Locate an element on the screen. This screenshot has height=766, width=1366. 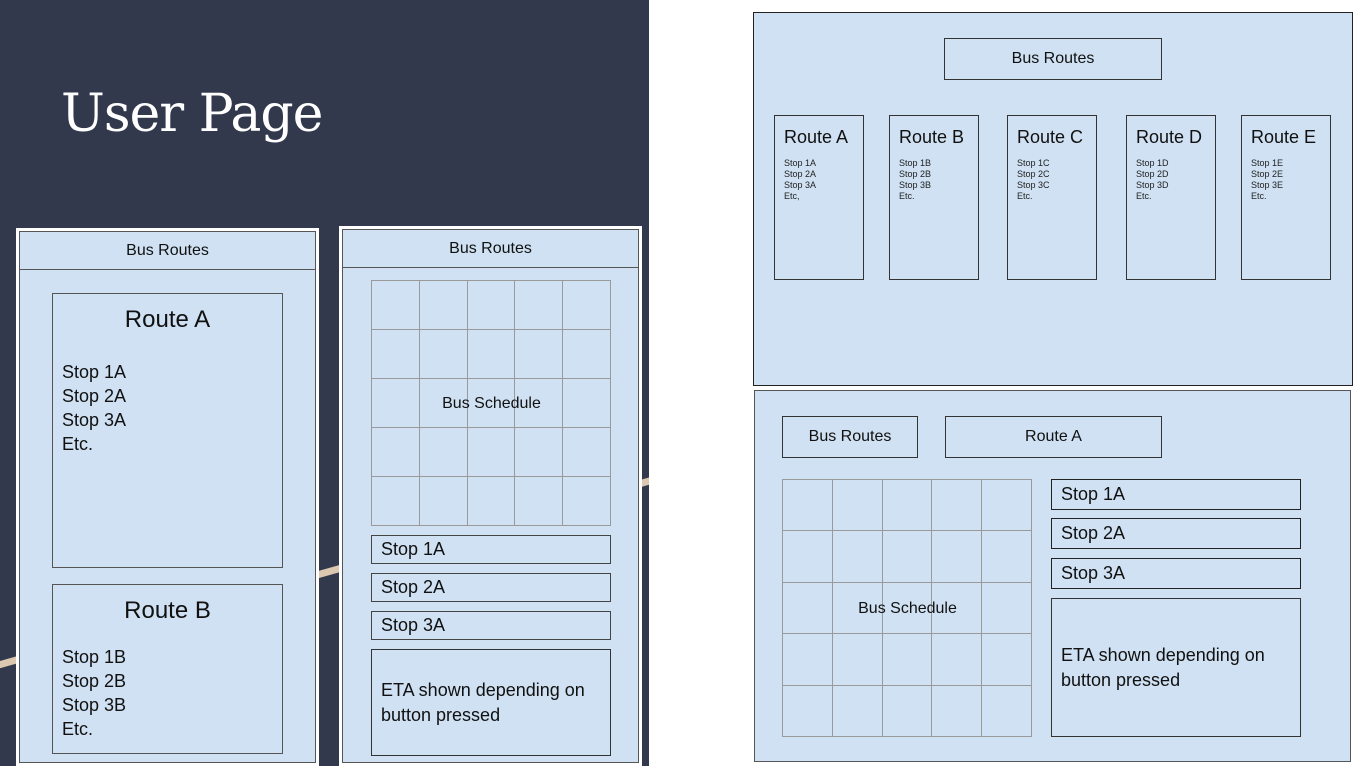
route-a-button: Route A is located at coordinates (1053, 437).